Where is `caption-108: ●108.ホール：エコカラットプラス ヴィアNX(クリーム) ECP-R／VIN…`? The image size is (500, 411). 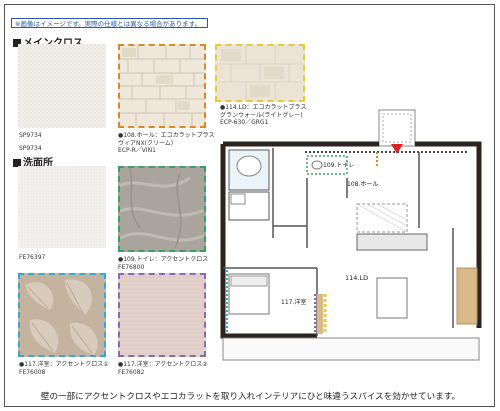
caption-108: ●108.ホール：エコカラットプラス ヴィアNX(クリーム) ECP-R／VIN… is located at coordinates (166, 143).